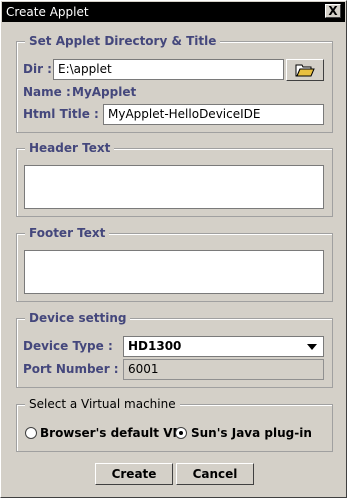 The width and height of the screenshot is (347, 498). Describe the element at coordinates (112, 433) in the screenshot. I see `radio-browser-vm-label: Browser's default VM` at that location.